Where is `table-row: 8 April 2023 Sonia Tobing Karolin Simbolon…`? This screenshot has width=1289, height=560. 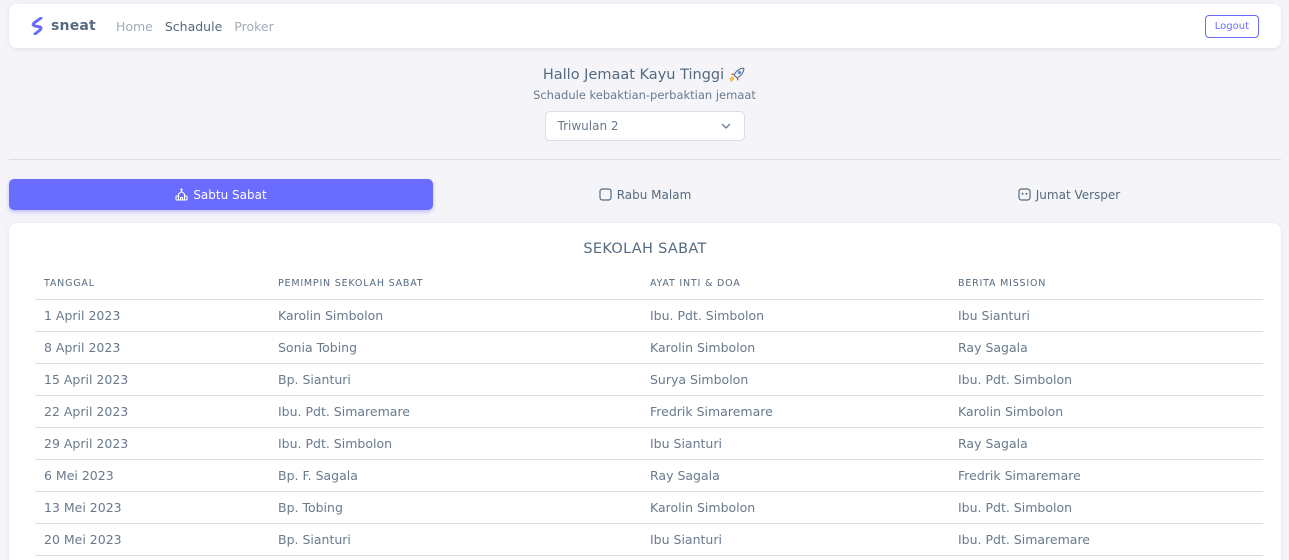 table-row: 8 April 2023 Sonia Tobing Karolin Simbolon… is located at coordinates (649, 347).